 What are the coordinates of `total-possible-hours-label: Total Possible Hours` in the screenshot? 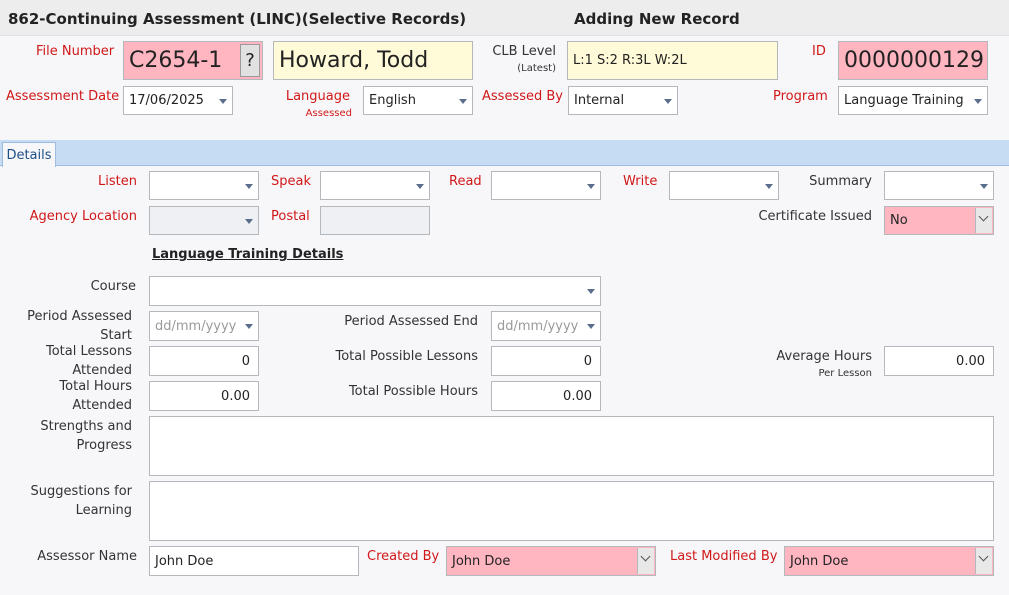 It's located at (413, 391).